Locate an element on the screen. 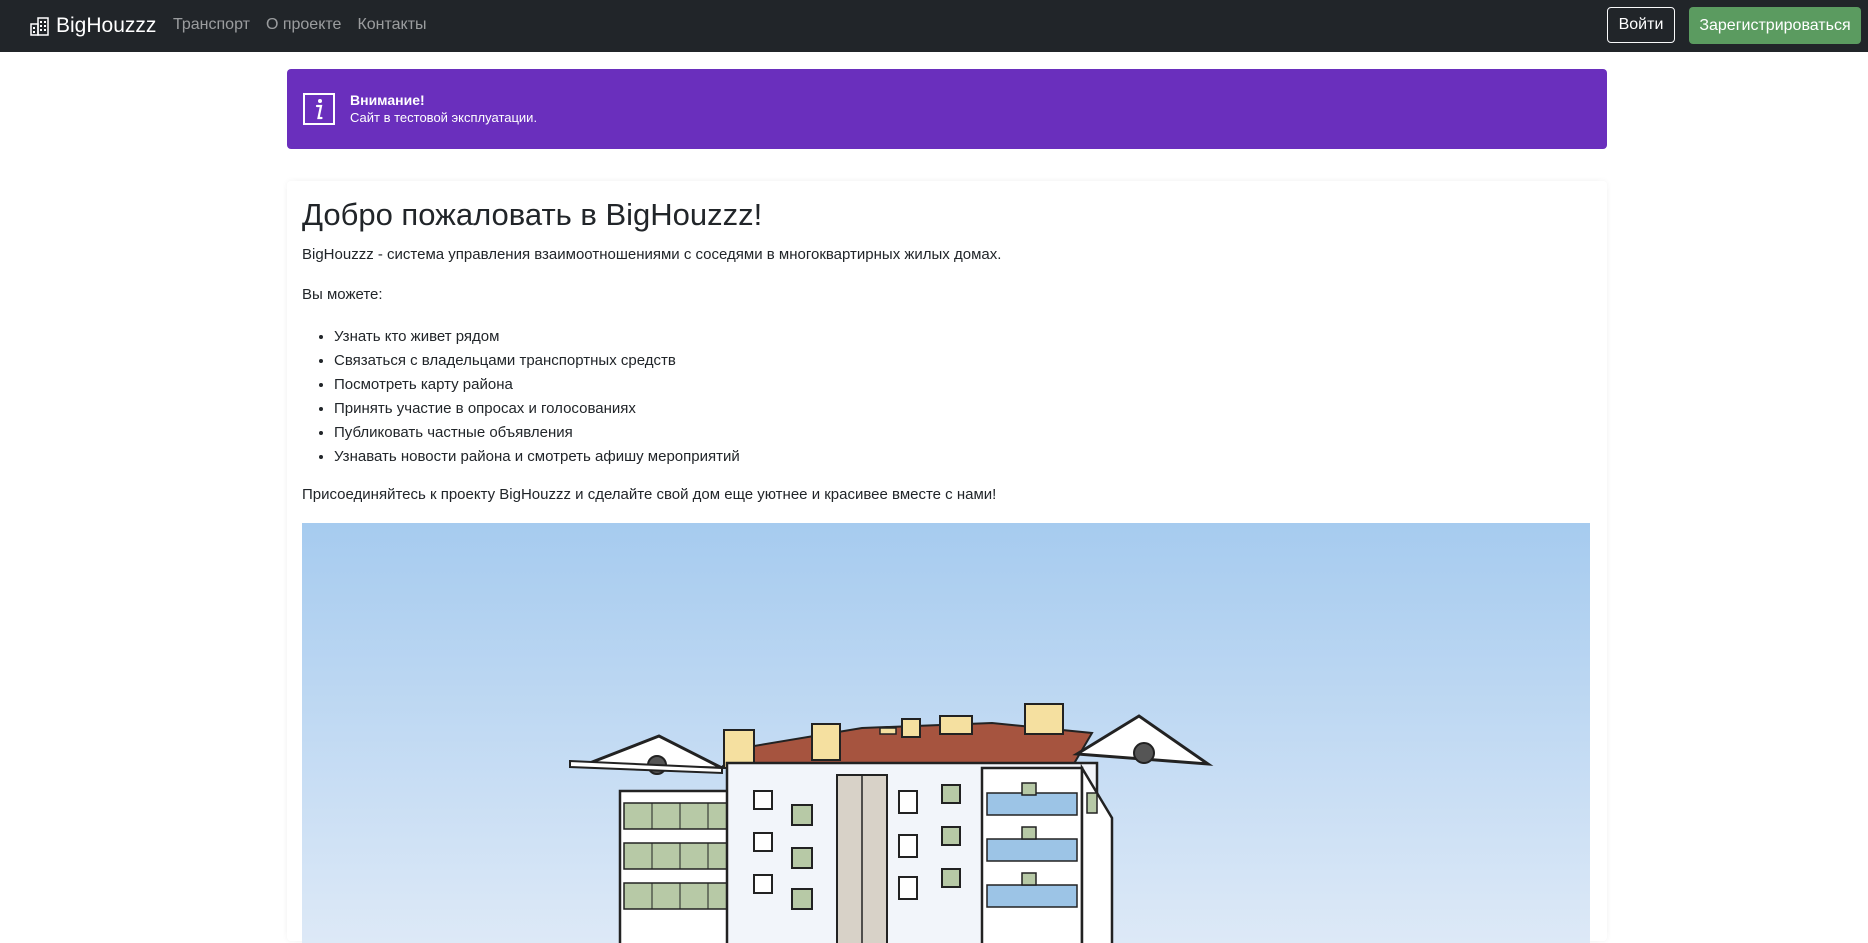 The image size is (1868, 943). list-item: Узнать кто живет рядом is located at coordinates (537, 337).